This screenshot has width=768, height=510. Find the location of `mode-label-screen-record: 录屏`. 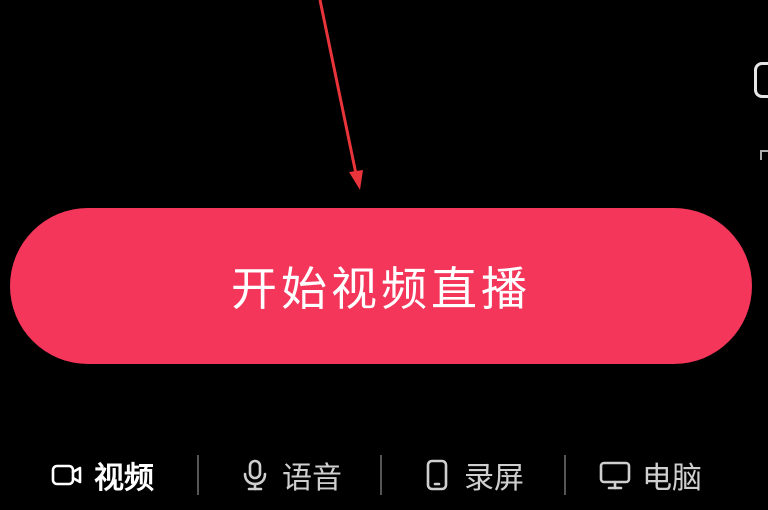

mode-label-screen-record: 录屏 is located at coordinates (494, 478).